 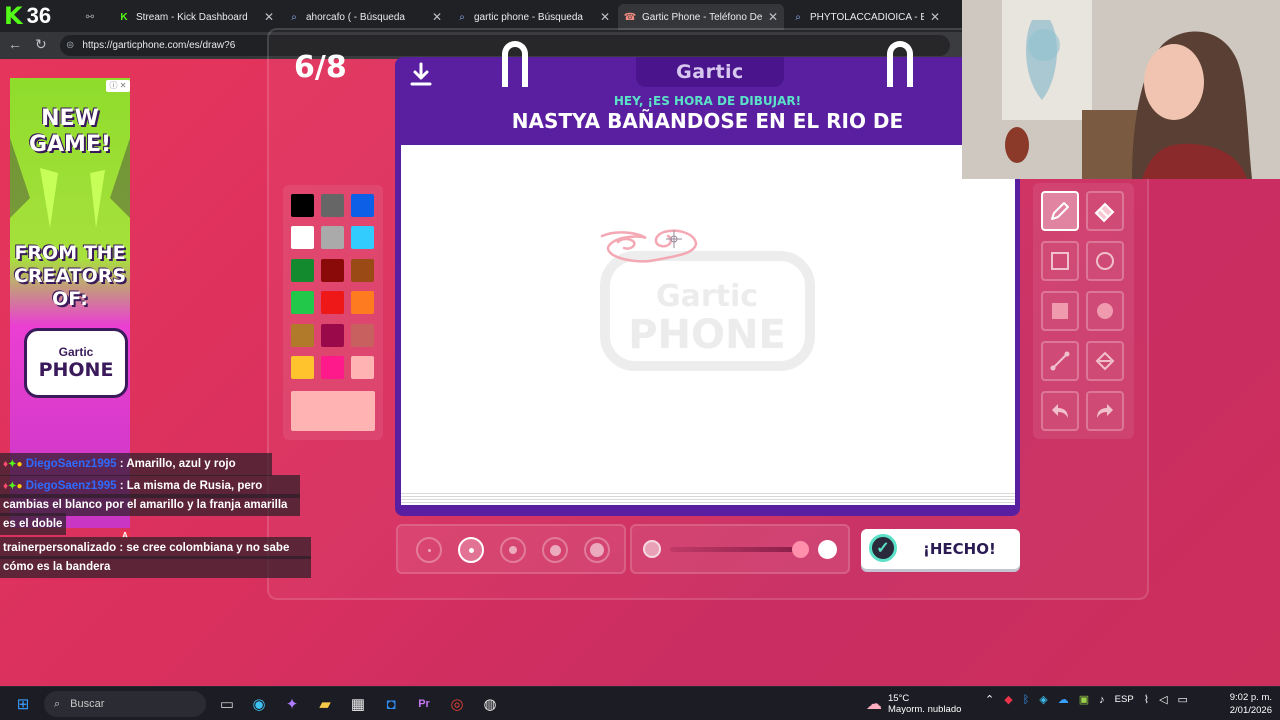 I want to click on tab-search-phytolacca: ⌕ PHYTOLACCADIOICA - Búsque ✕, so click(x=866, y=17).